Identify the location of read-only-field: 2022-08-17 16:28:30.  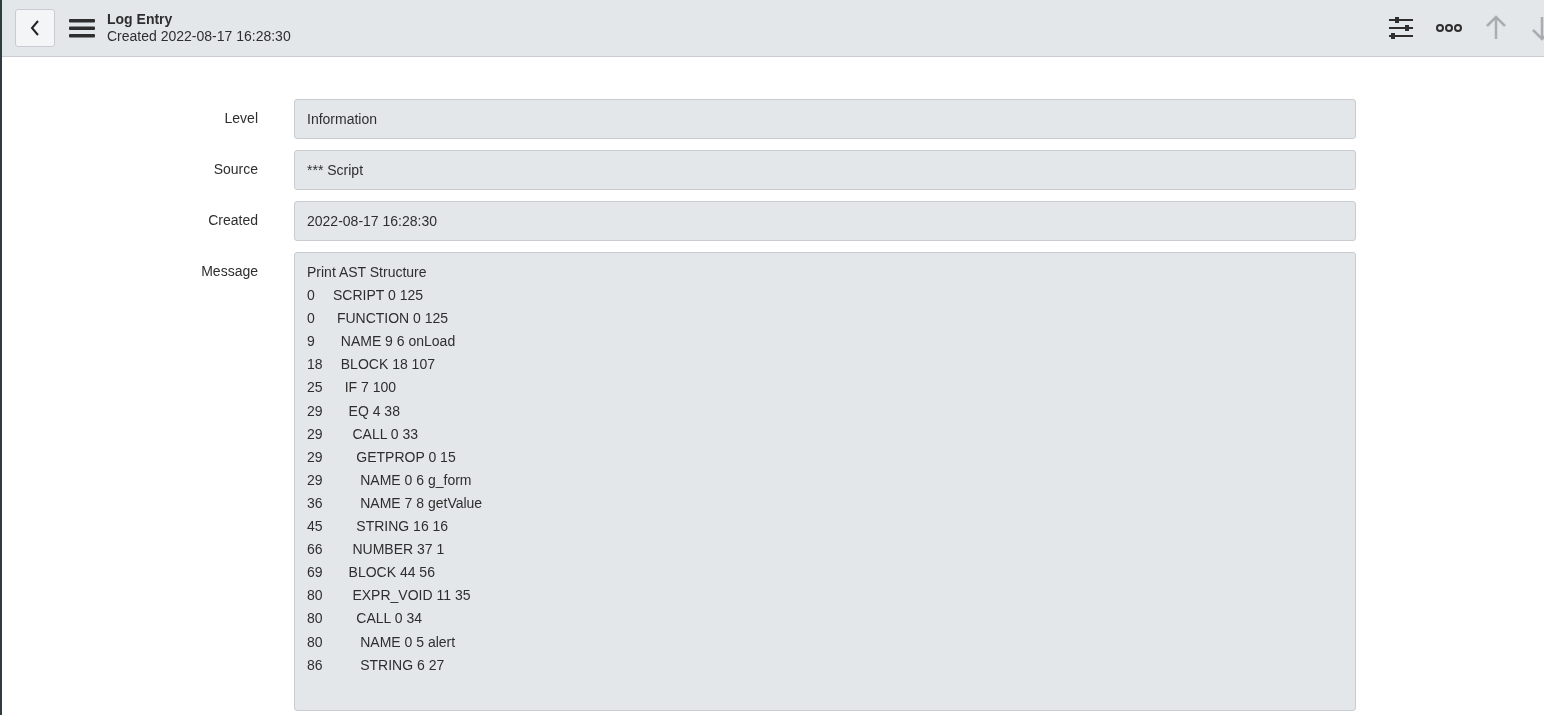
(825, 221).